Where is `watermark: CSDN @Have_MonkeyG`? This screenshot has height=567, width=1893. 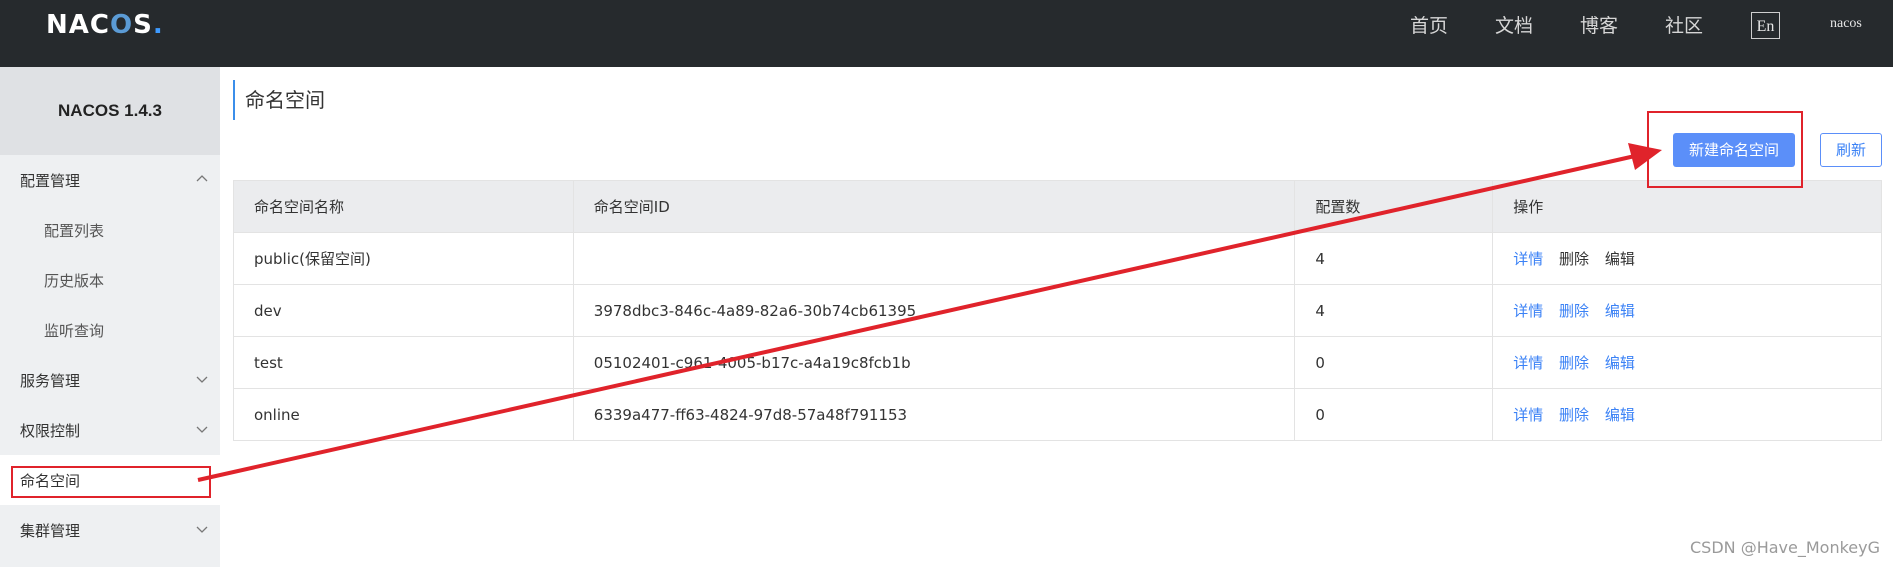
watermark: CSDN @Have_MonkeyG is located at coordinates (1785, 547).